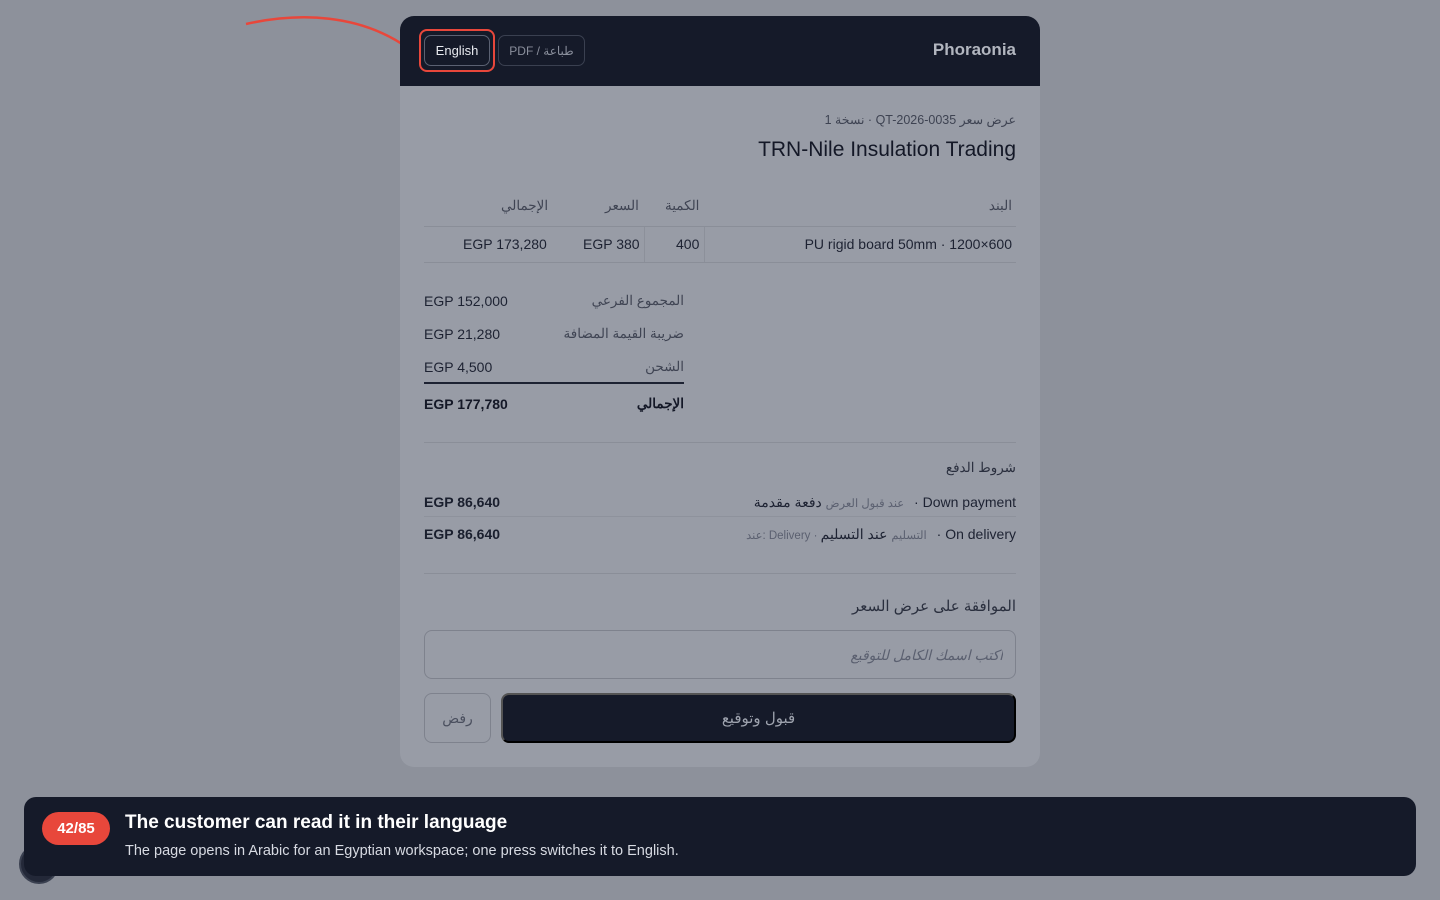 The image size is (1440, 900). I want to click on list-divider, so click(720, 516).